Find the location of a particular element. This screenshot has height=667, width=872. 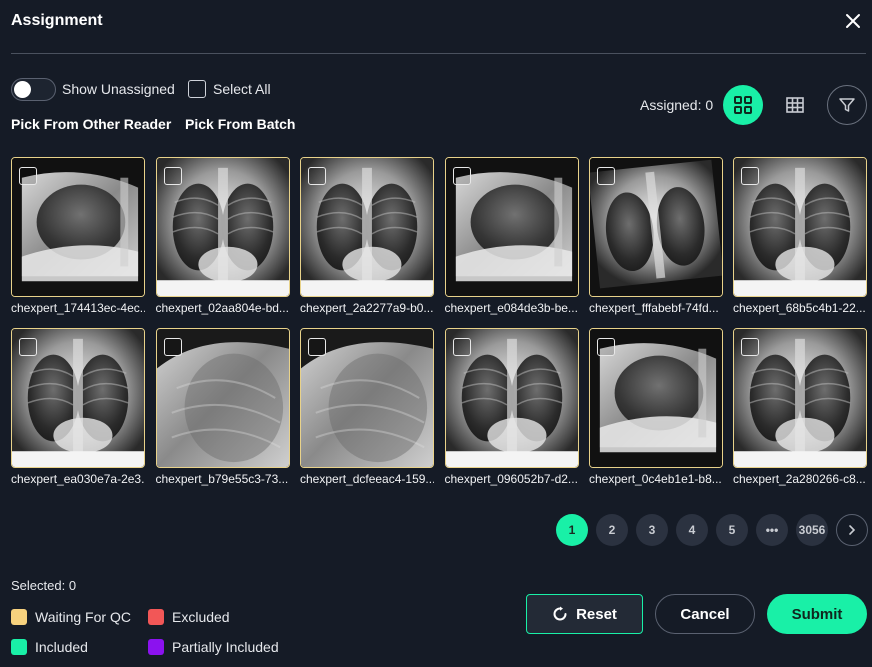

assigned-count: Assigned: 0 is located at coordinates (677, 105).